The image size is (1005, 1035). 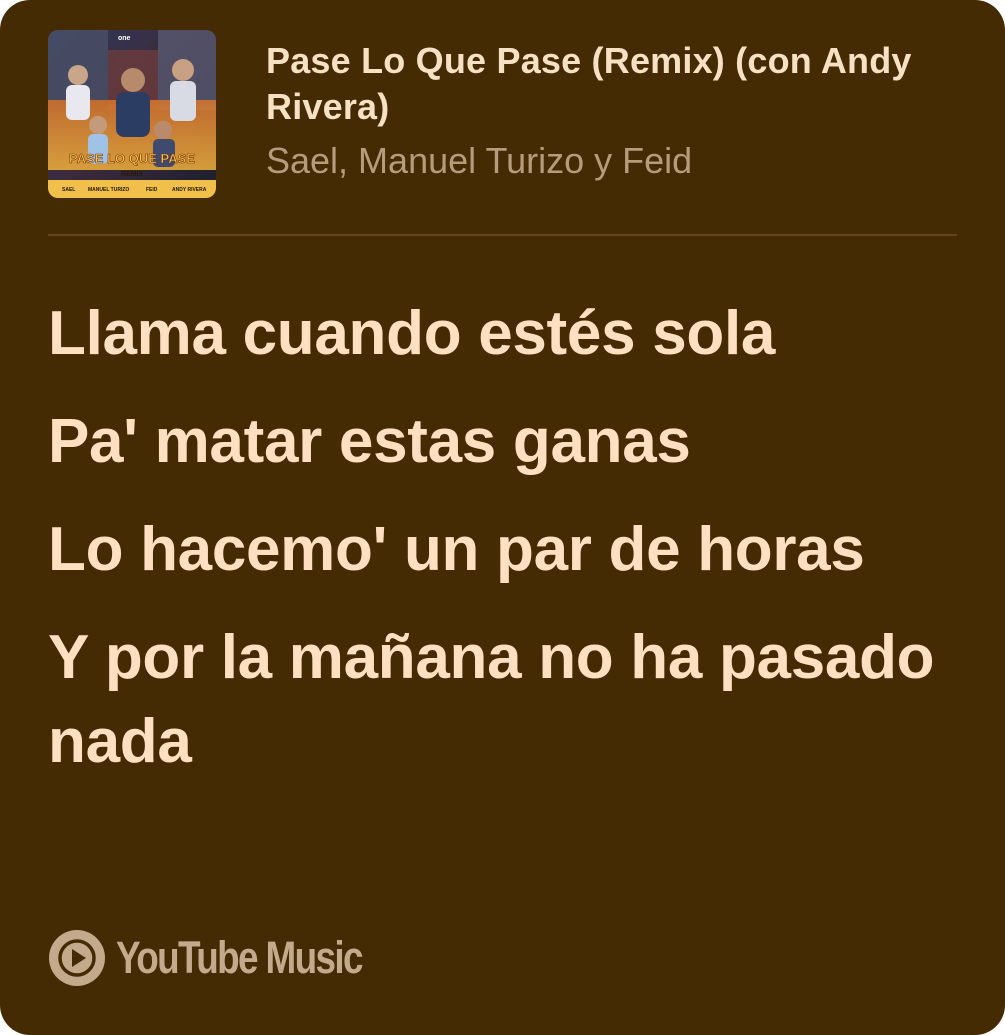 I want to click on lyric-line: Pa' matar estas ganas, so click(x=369, y=441).